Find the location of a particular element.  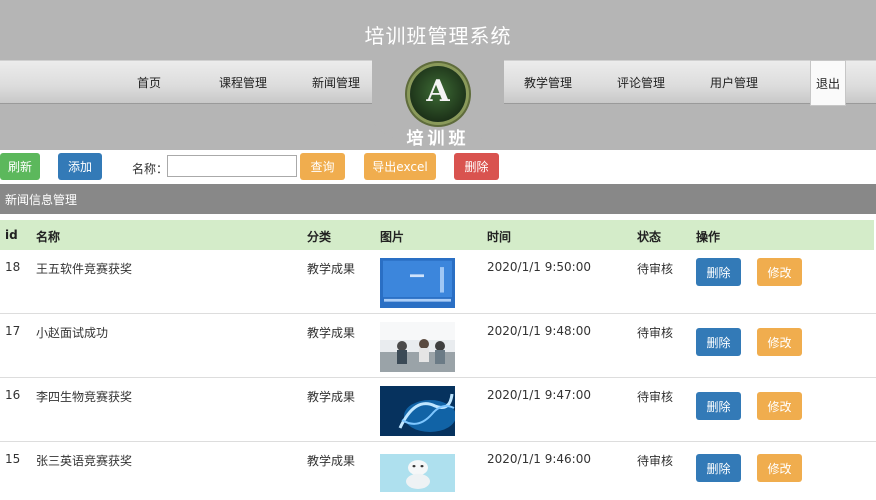

col-header-id: id is located at coordinates (11, 235).